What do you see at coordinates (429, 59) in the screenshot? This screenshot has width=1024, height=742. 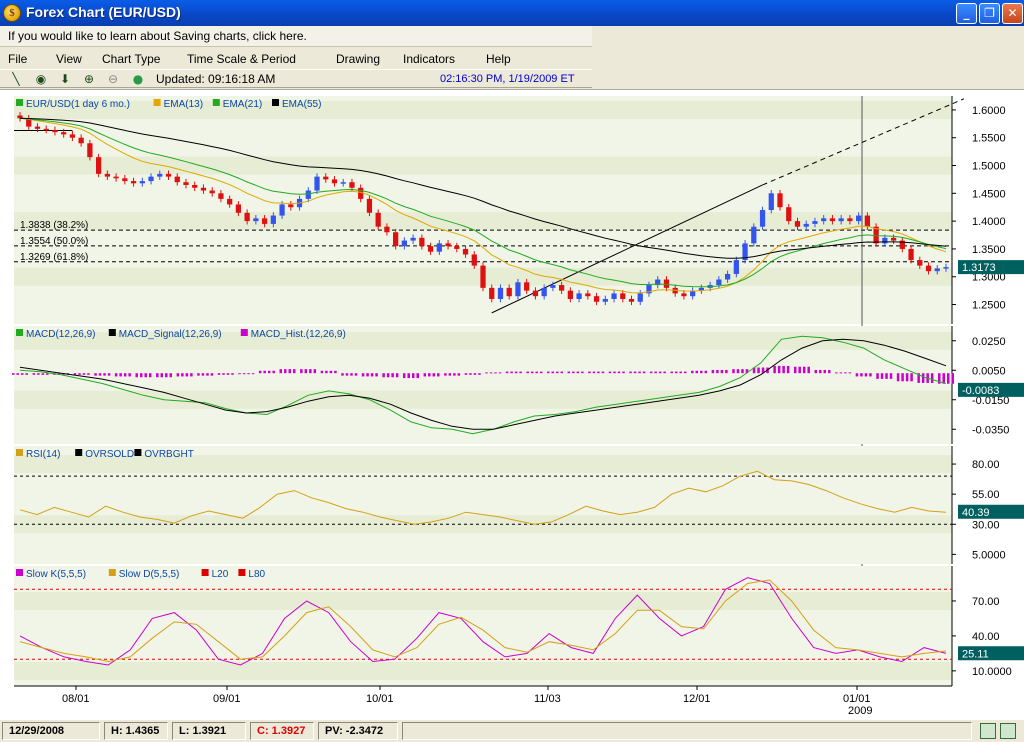 I see `menu-indicators: Indicators` at bounding box center [429, 59].